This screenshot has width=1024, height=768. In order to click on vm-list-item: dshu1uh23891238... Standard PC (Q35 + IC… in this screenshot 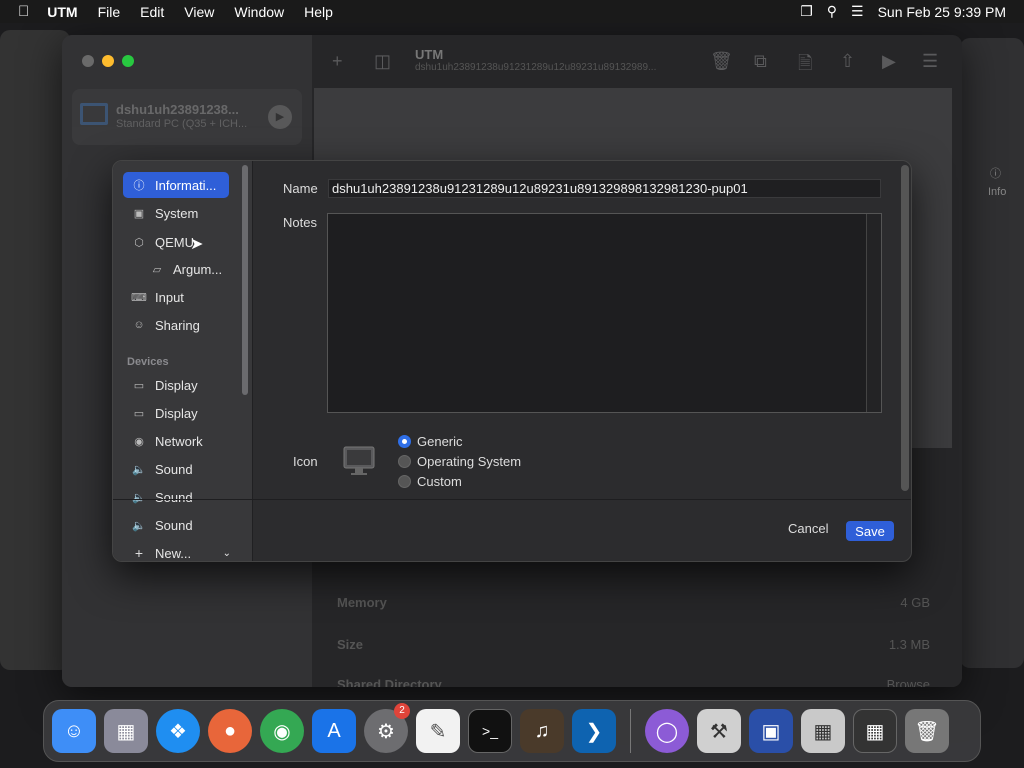, I will do `click(187, 117)`.